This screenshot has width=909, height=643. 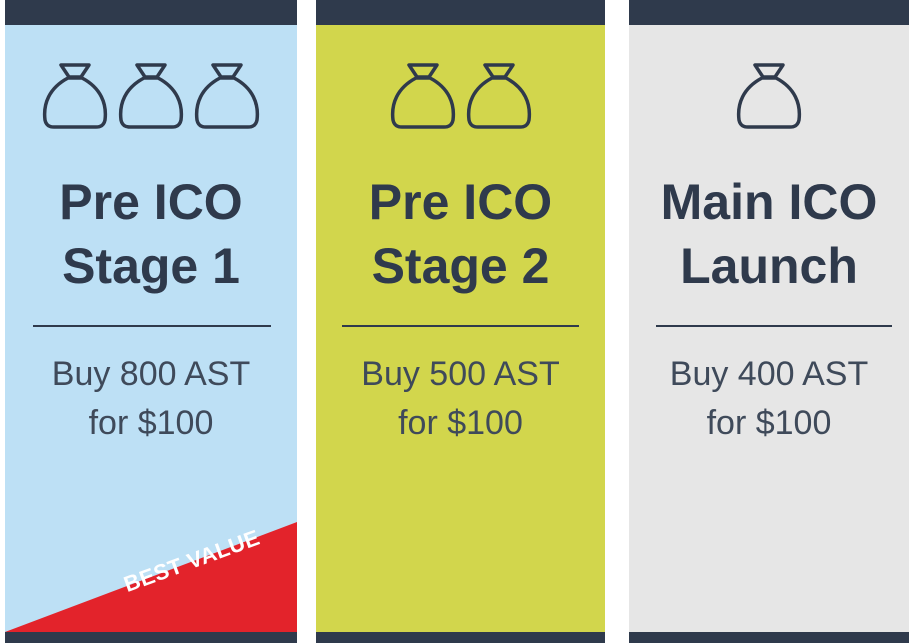 I want to click on card-title: Pre ICO Stage 2, so click(x=460, y=234).